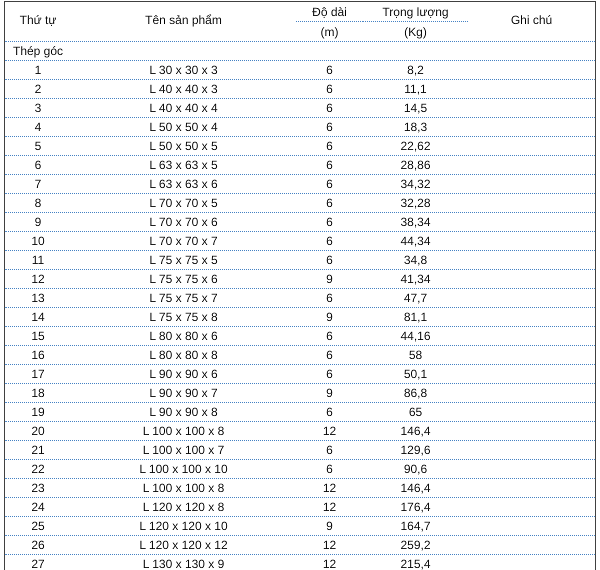 Image resolution: width=600 pixels, height=570 pixels. What do you see at coordinates (415, 12) in the screenshot?
I see `column-header: Trọng lượng` at bounding box center [415, 12].